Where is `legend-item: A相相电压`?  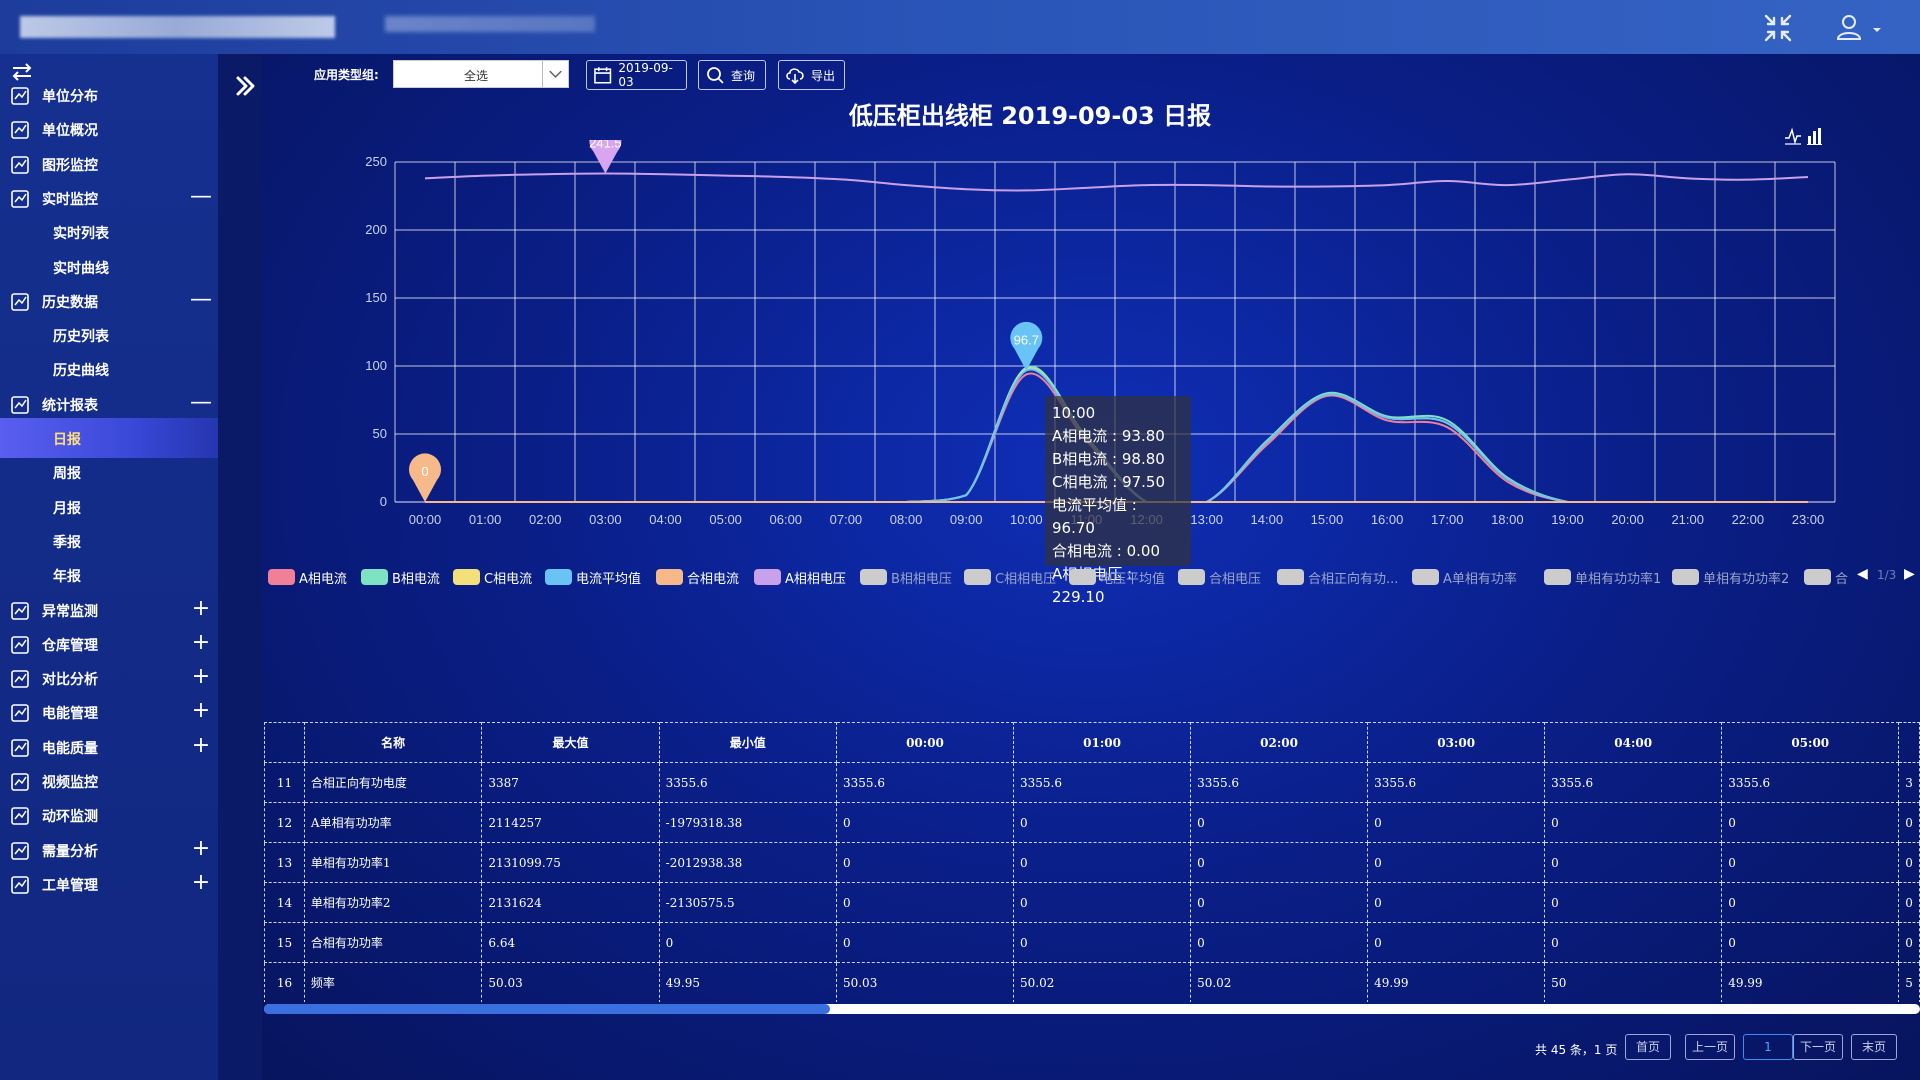 legend-item: A相相电压 is located at coordinates (800, 577).